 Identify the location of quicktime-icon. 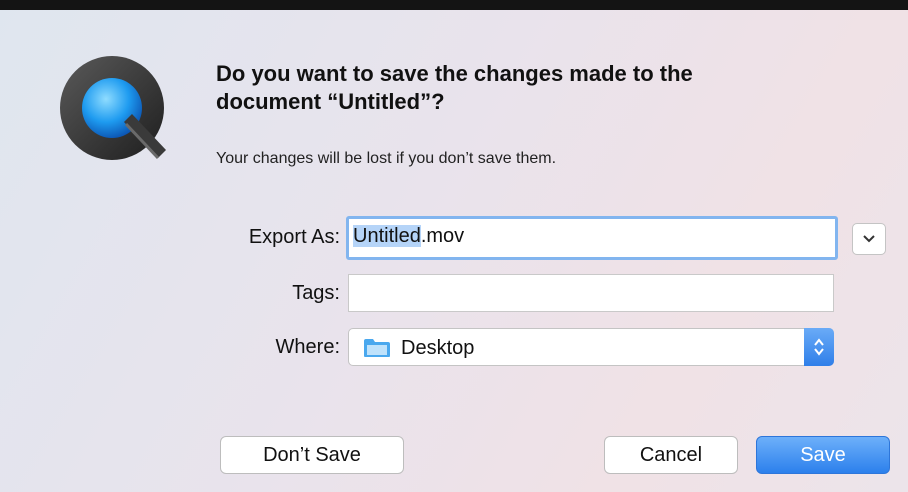
(114, 110).